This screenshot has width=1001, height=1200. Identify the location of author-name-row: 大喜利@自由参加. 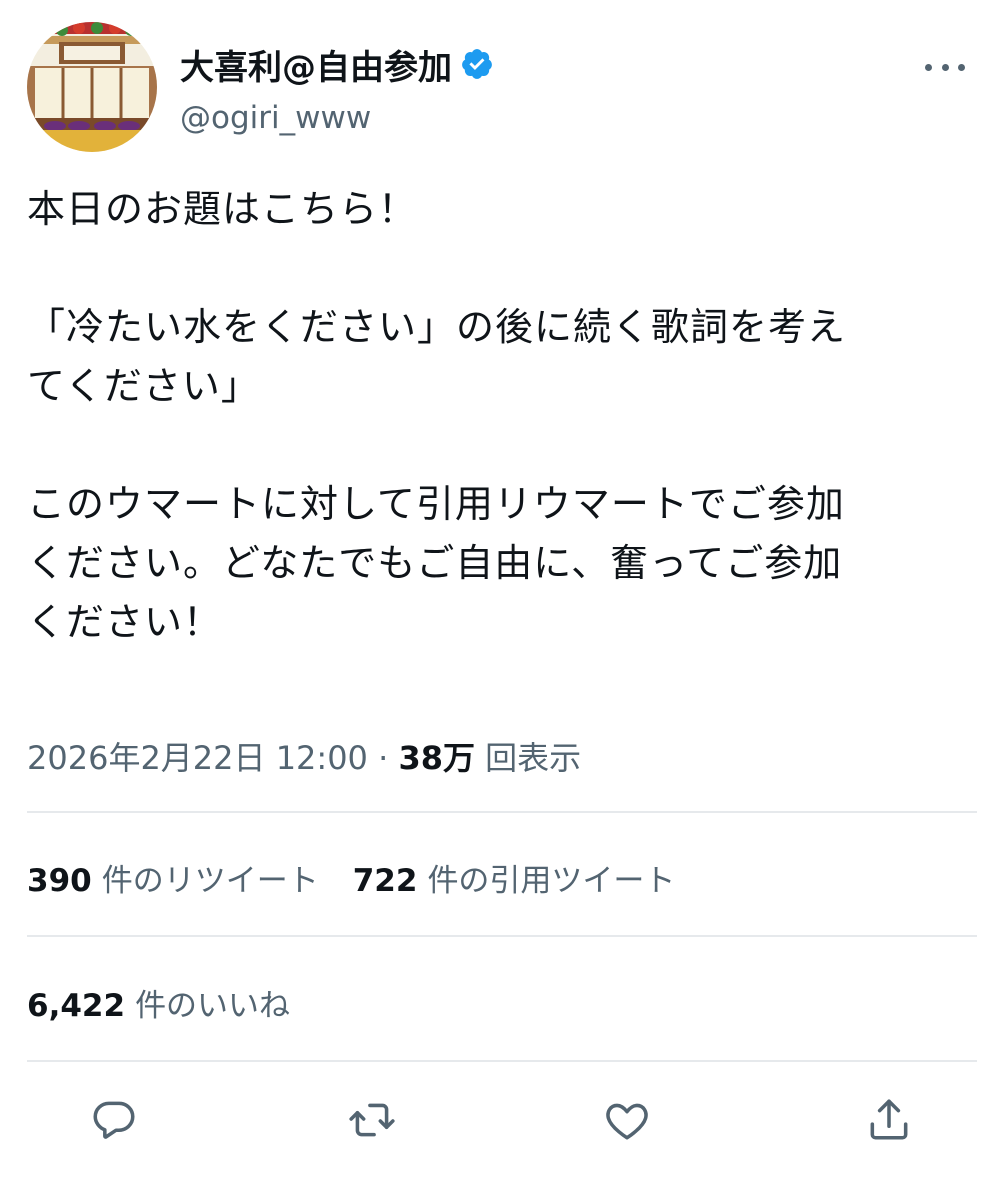
(337, 64).